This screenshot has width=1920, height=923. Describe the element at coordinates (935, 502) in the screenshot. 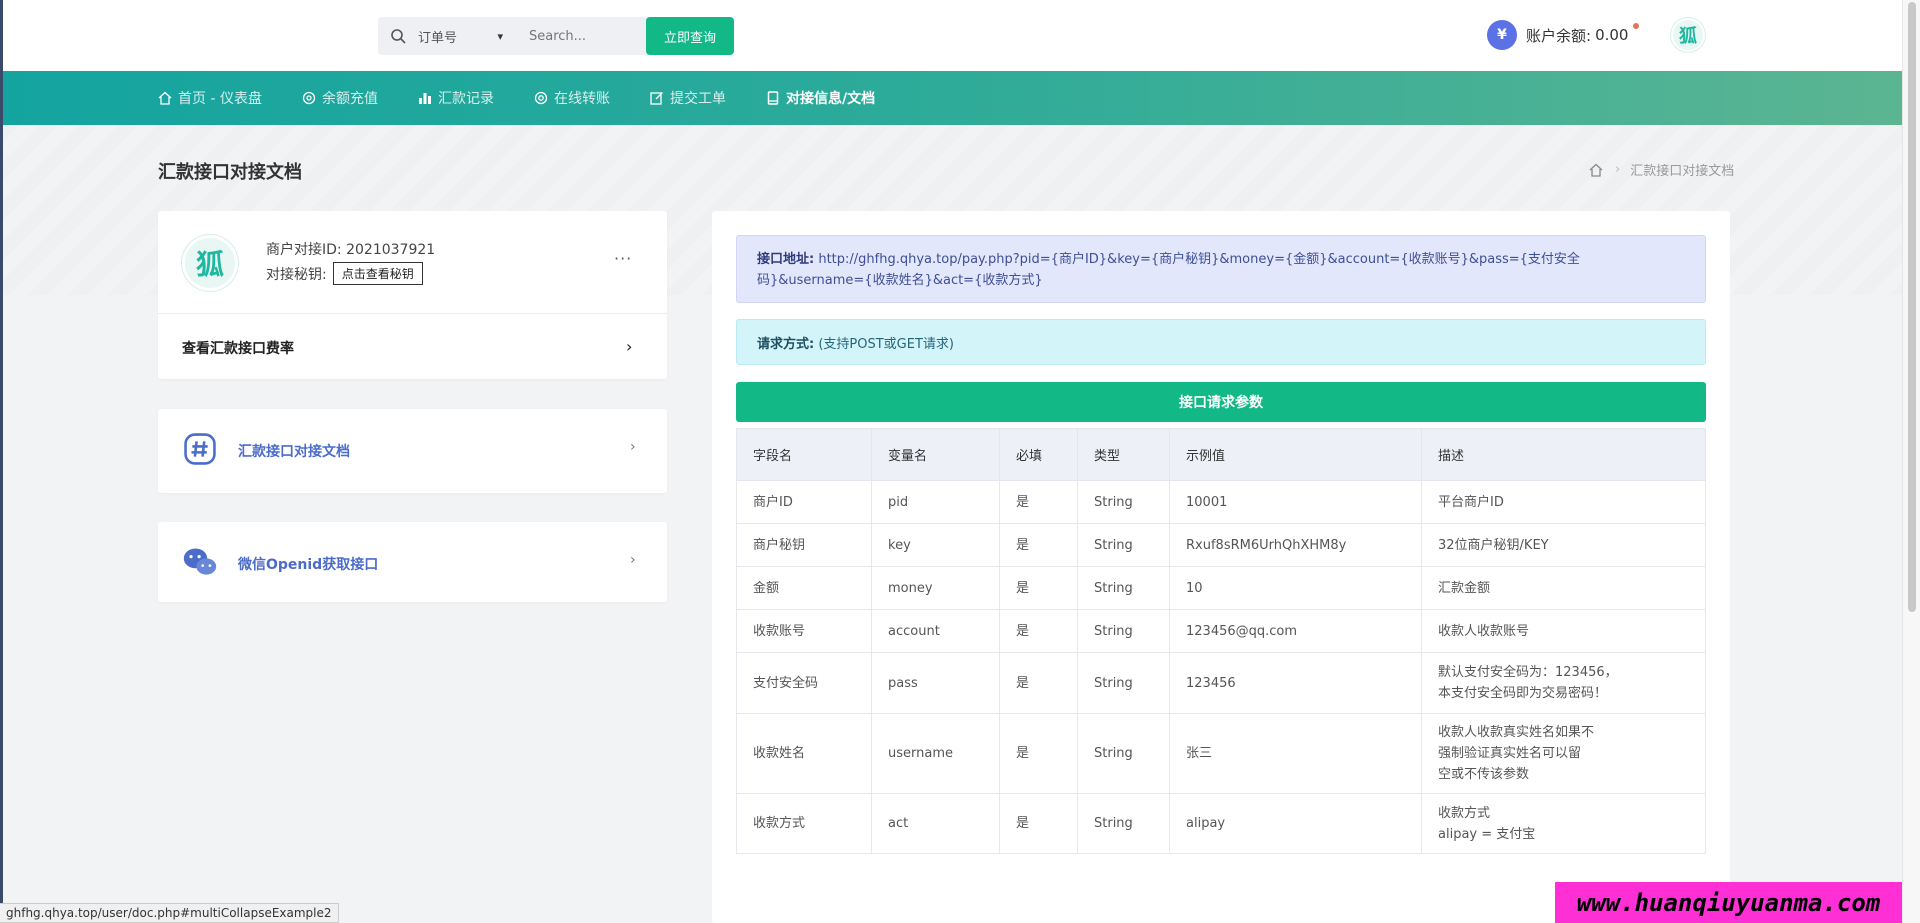

I see `table-cell: pid` at that location.